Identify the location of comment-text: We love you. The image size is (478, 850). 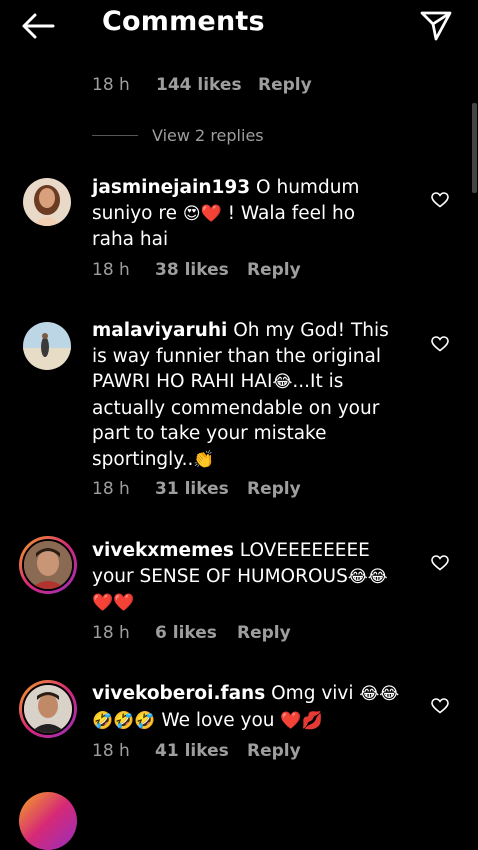
(218, 720).